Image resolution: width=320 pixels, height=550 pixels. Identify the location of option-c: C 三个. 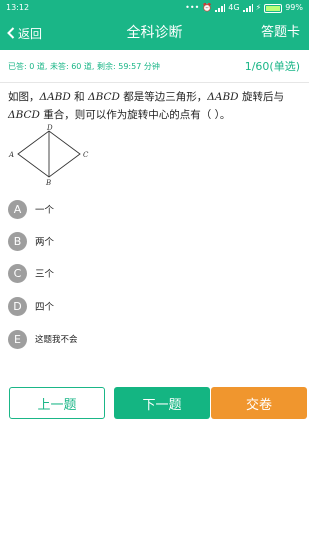
(31, 273).